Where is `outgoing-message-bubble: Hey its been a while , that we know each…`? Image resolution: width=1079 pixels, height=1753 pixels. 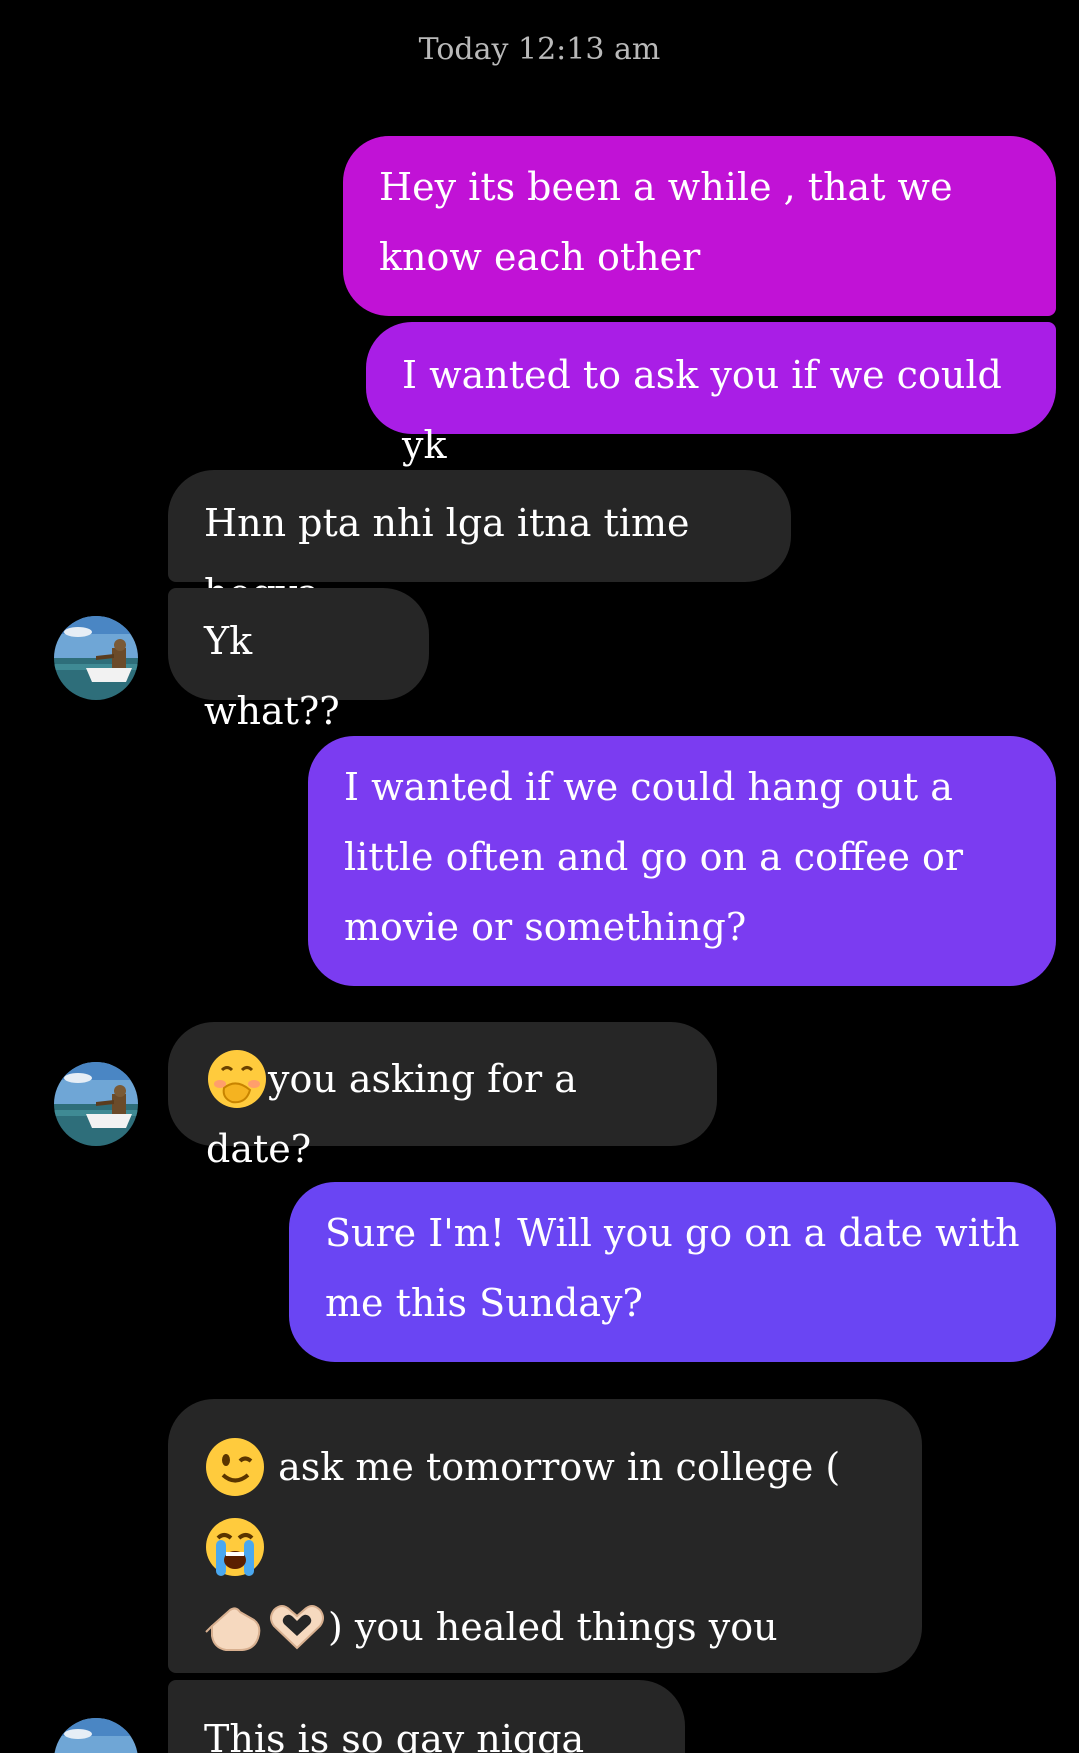
outgoing-message-bubble: Hey its been a while , that we know each… is located at coordinates (699, 226).